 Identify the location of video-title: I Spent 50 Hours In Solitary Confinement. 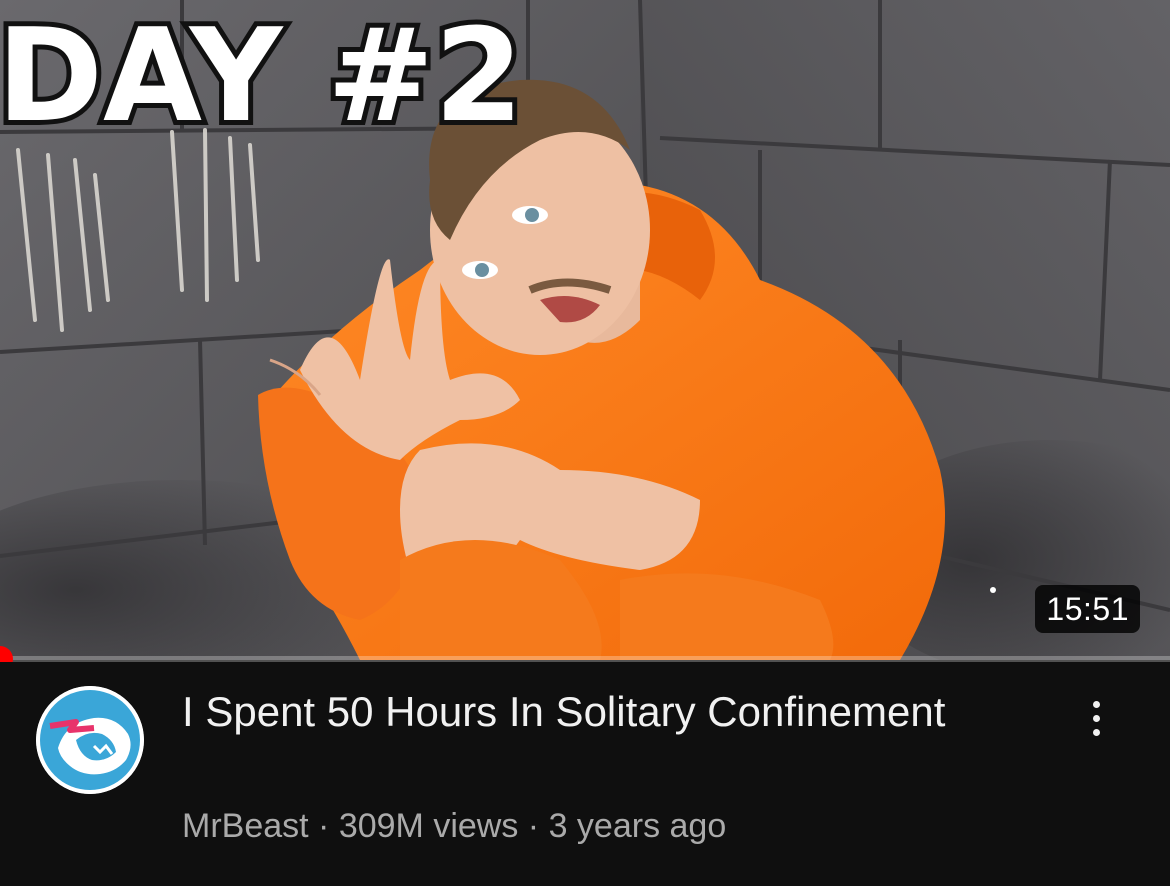
(592, 712).